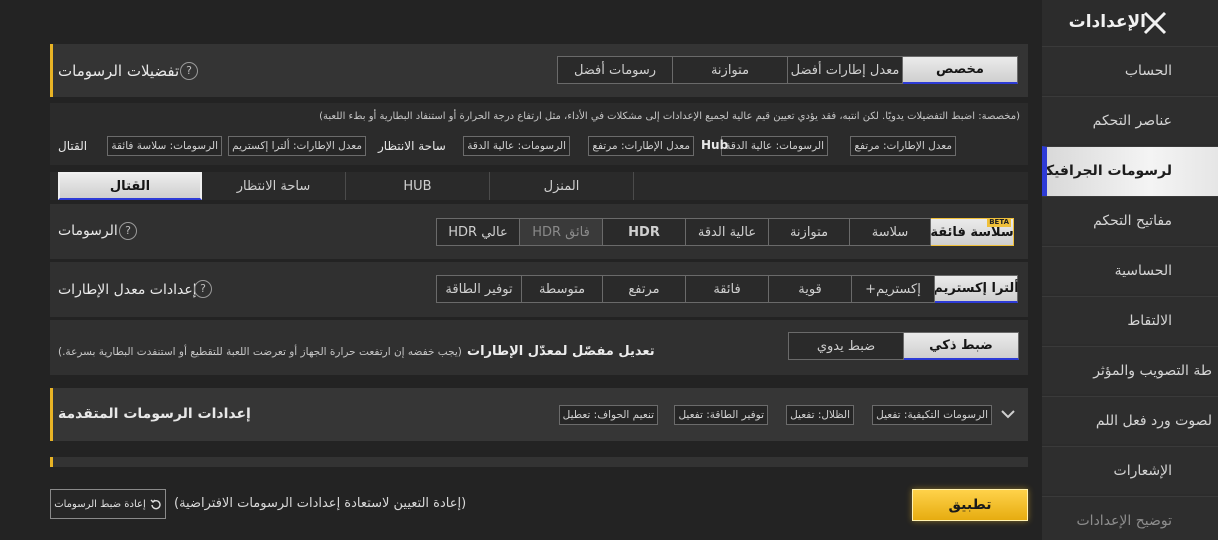 The image size is (1218, 540). I want to click on graphics-option-hdr: HDR, so click(644, 232).